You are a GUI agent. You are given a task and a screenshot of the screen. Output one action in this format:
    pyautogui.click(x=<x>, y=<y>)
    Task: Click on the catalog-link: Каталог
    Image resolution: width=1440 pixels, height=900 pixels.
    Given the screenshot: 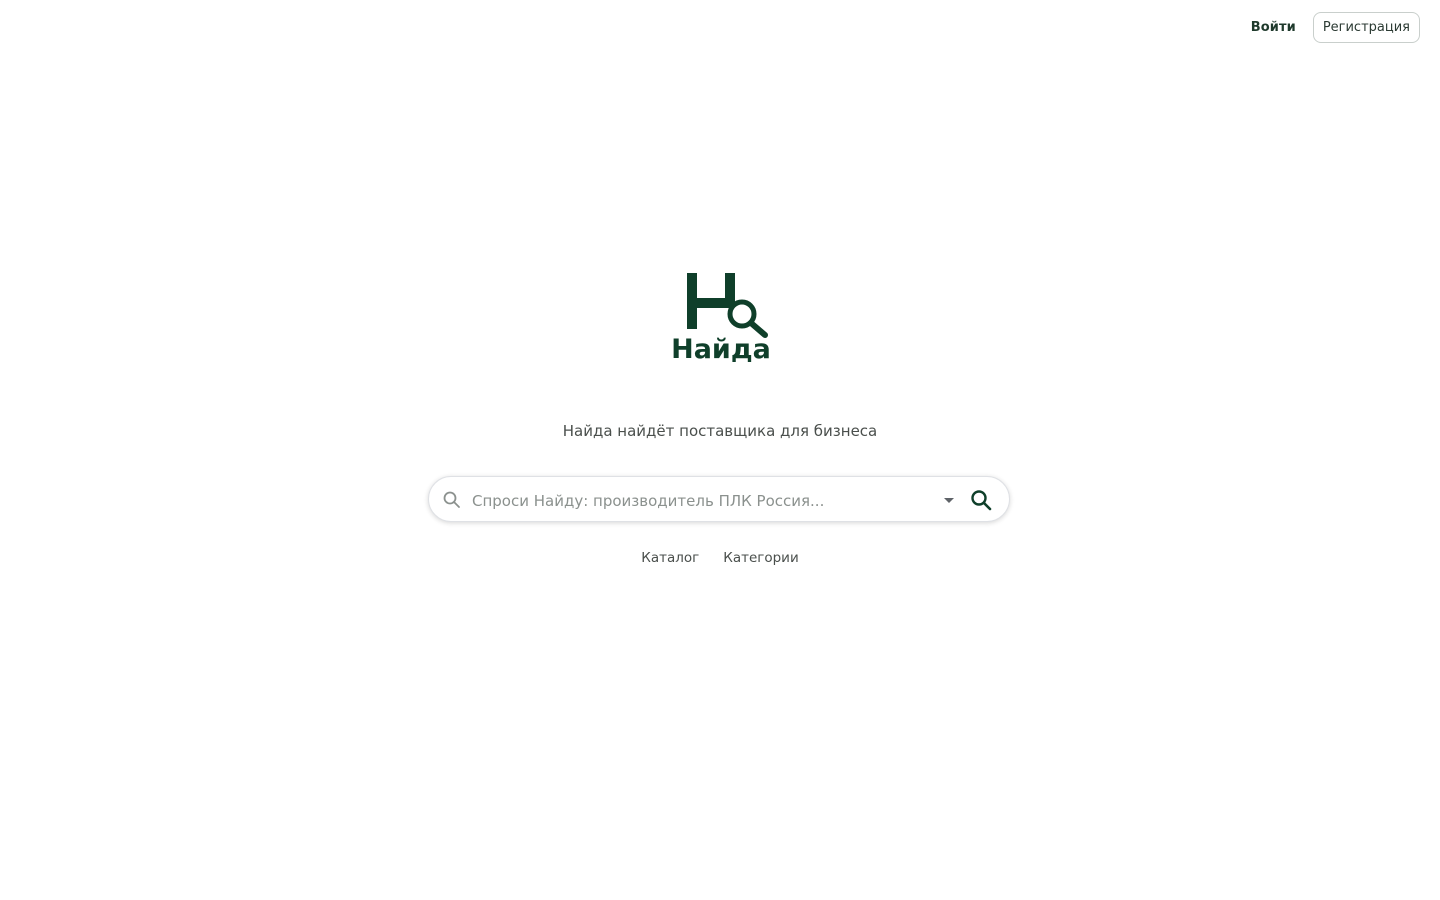 What is the action you would take?
    pyautogui.click(x=670, y=558)
    